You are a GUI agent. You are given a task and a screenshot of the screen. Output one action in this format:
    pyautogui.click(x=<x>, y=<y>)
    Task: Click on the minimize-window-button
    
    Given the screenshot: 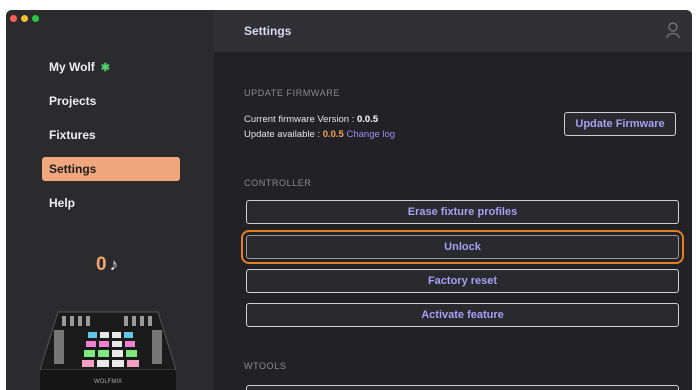 What is the action you would take?
    pyautogui.click(x=24, y=18)
    